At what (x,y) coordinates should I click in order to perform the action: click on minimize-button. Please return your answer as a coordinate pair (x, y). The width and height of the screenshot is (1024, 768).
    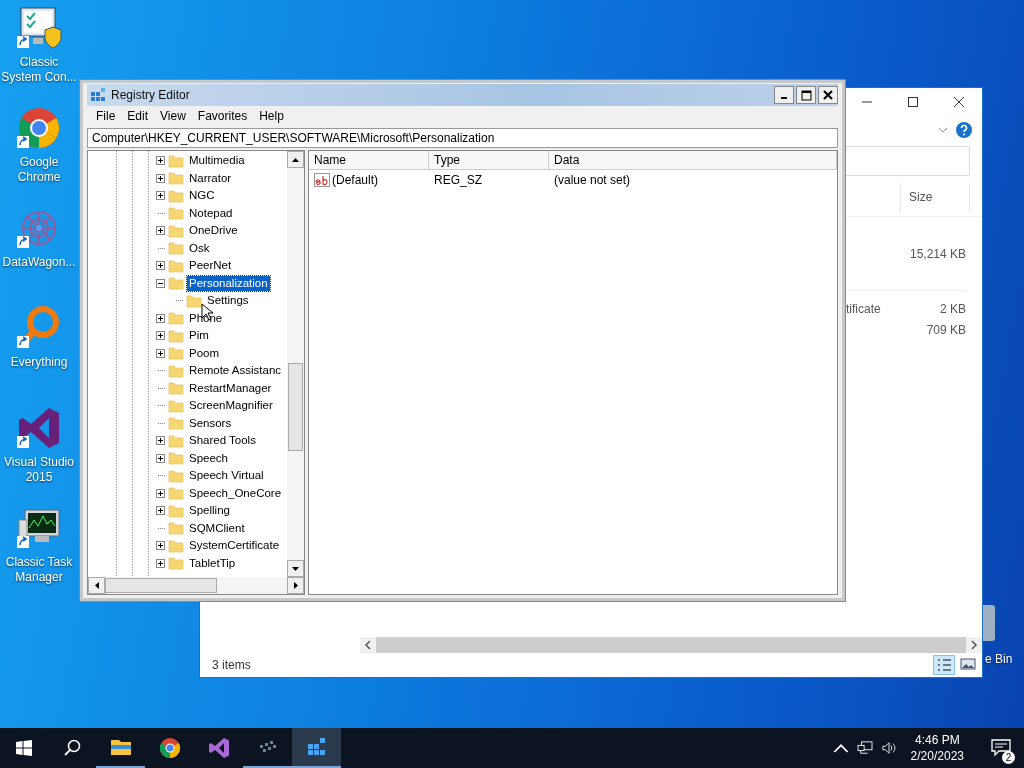
    Looking at the image, I should click on (784, 95).